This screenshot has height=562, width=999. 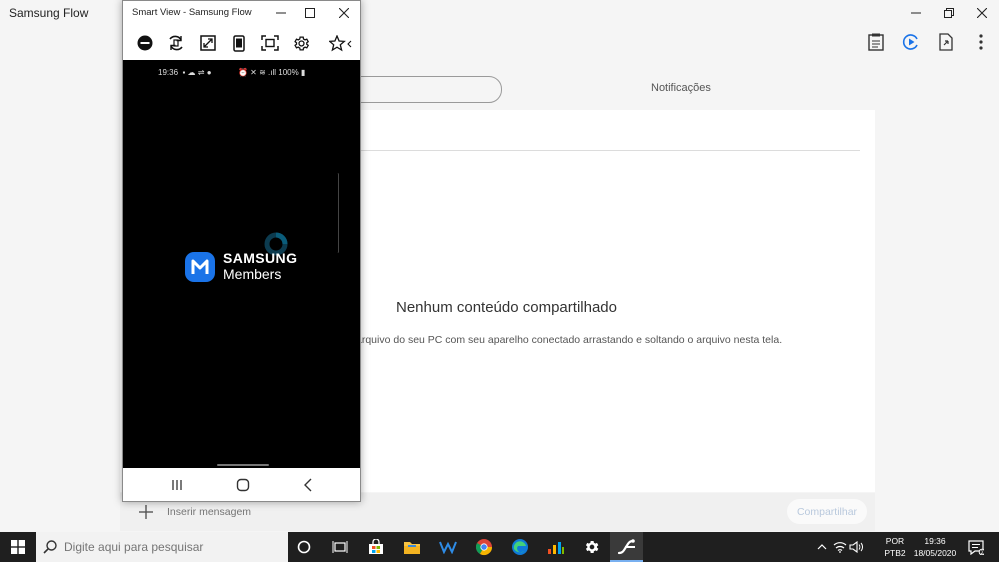 I want to click on home-button, so click(x=243, y=485).